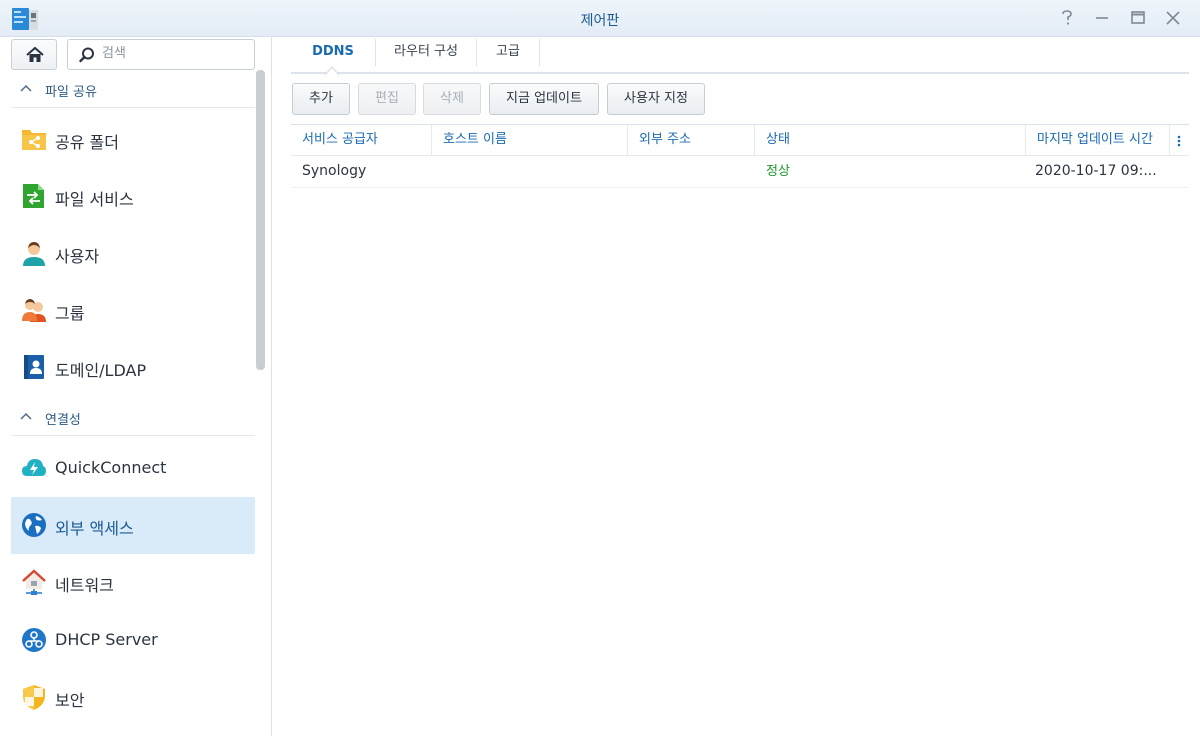 Image resolution: width=1200 pixels, height=736 pixels. What do you see at coordinates (101, 370) in the screenshot?
I see `sidebar-item-label: 도메인/LDAP` at bounding box center [101, 370].